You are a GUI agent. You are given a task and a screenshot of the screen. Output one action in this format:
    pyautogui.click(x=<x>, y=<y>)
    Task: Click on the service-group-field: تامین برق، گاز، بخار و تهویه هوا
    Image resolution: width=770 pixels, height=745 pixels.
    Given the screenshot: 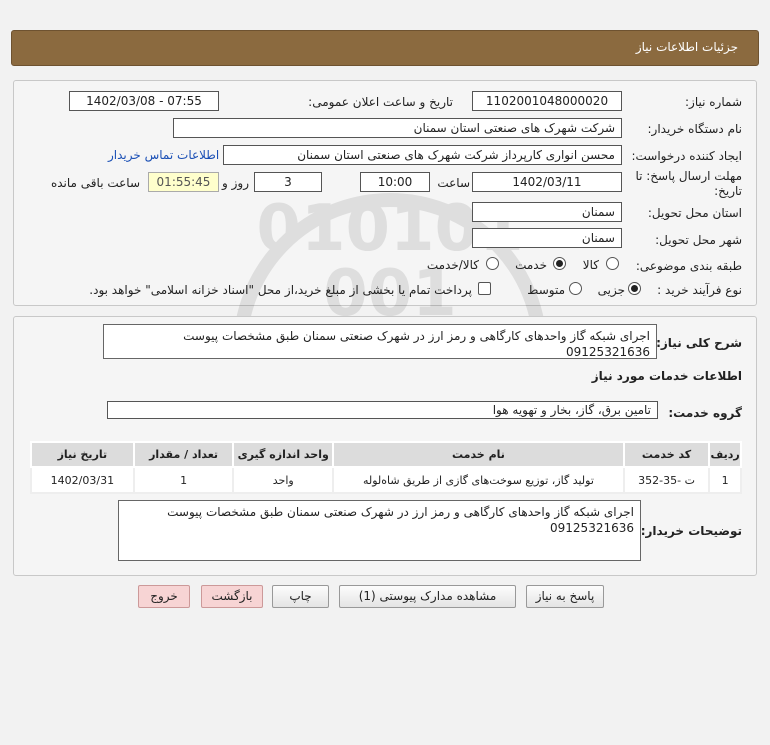 What is the action you would take?
    pyautogui.click(x=382, y=410)
    